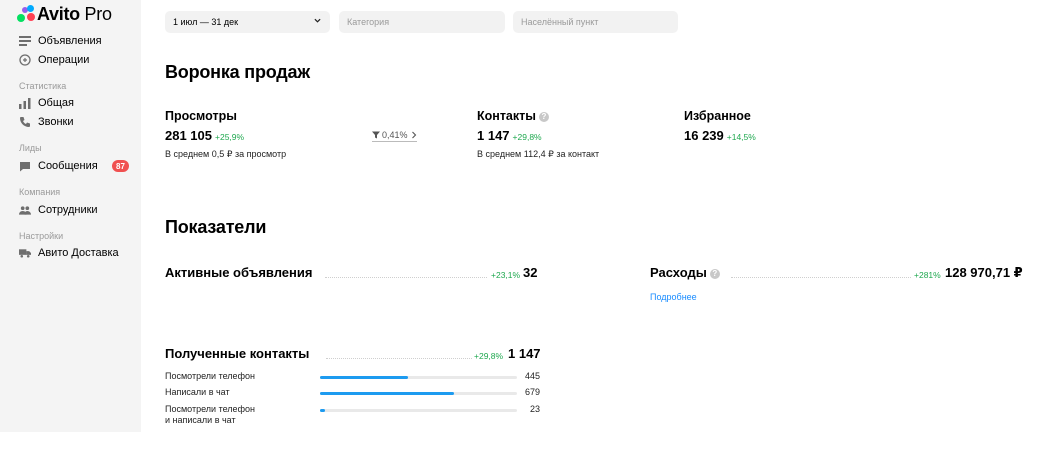 Image resolution: width=1051 pixels, height=454 pixels. I want to click on contacts-number: 1 147, so click(493, 135).